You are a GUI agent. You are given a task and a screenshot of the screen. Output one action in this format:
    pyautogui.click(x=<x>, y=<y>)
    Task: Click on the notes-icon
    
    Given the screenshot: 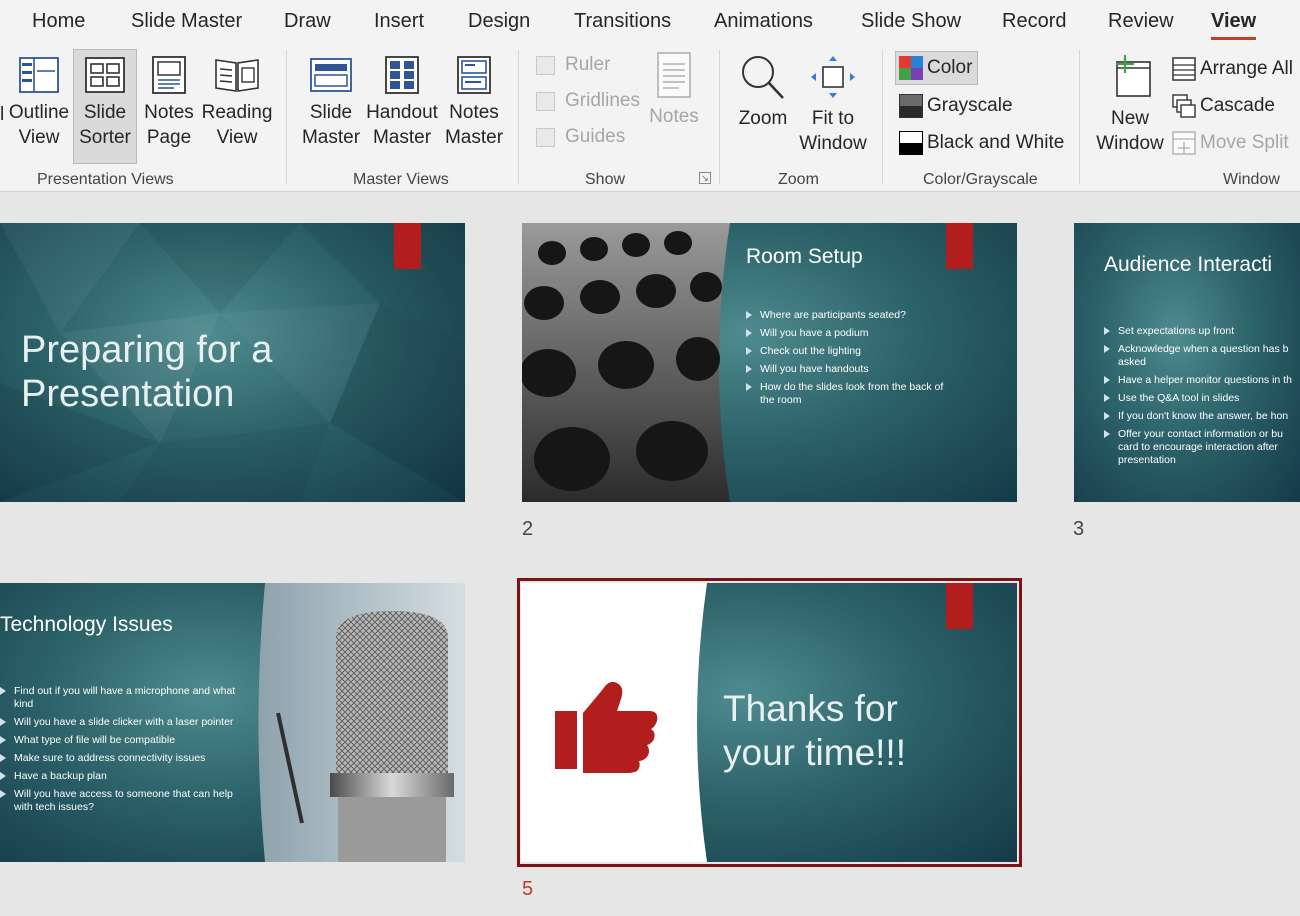 What is the action you would take?
    pyautogui.click(x=674, y=75)
    